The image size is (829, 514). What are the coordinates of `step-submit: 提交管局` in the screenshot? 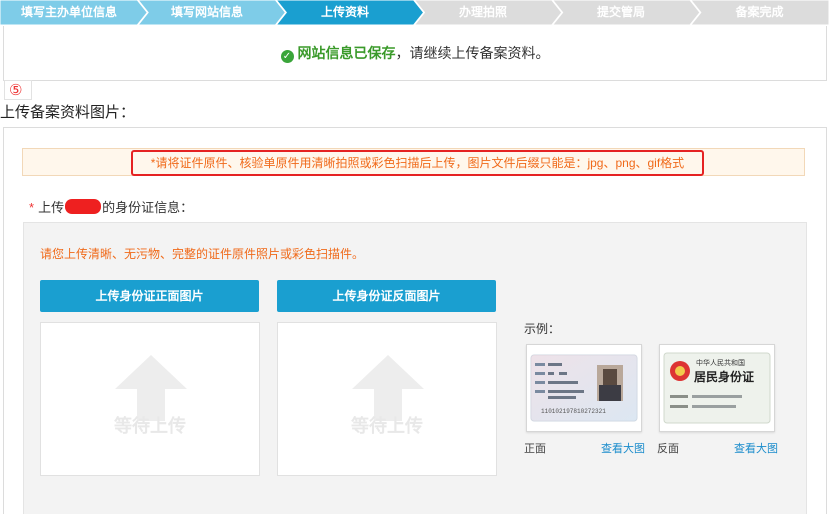 It's located at (620, 12).